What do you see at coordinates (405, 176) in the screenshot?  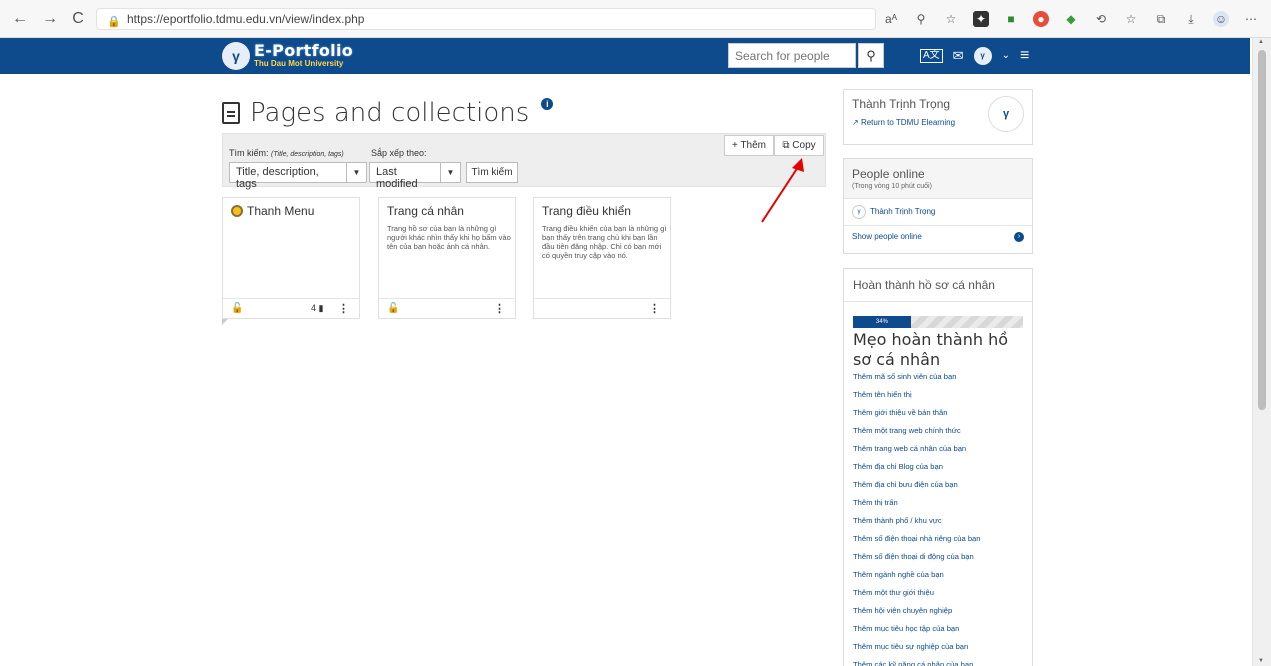 I see `sort-select: Last modified` at bounding box center [405, 176].